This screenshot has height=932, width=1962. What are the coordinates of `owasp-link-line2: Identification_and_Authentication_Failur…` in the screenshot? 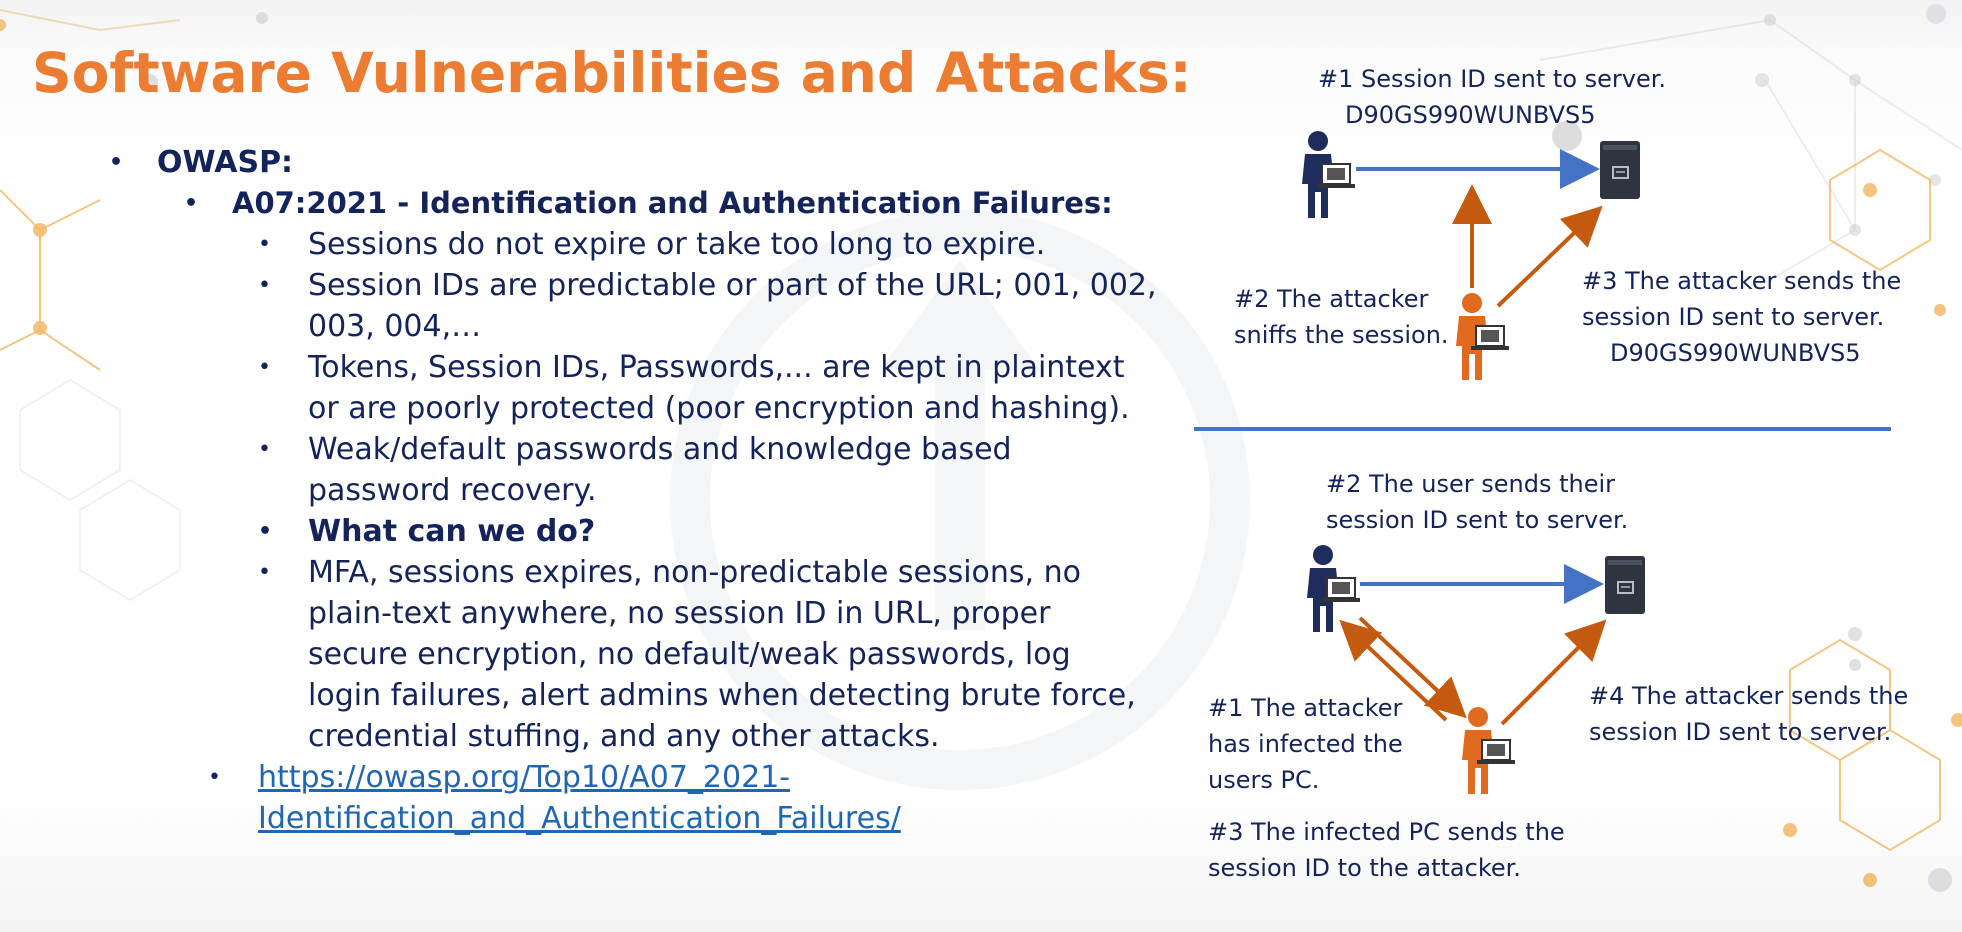 It's located at (579, 818).